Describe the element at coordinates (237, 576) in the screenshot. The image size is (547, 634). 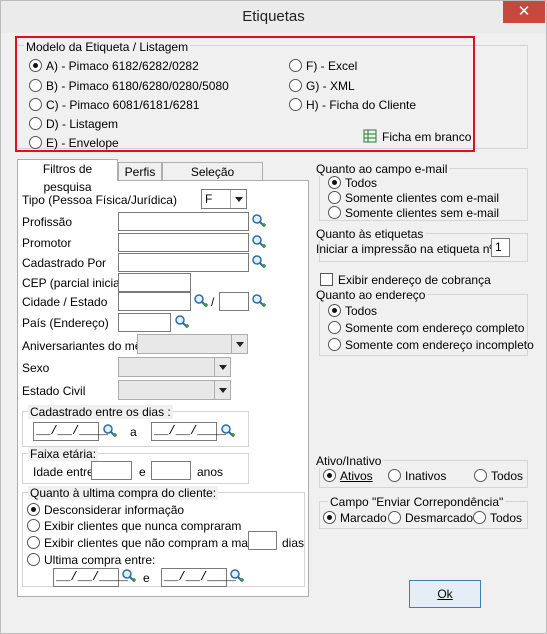
I see `ultima-end-search-icon` at that location.